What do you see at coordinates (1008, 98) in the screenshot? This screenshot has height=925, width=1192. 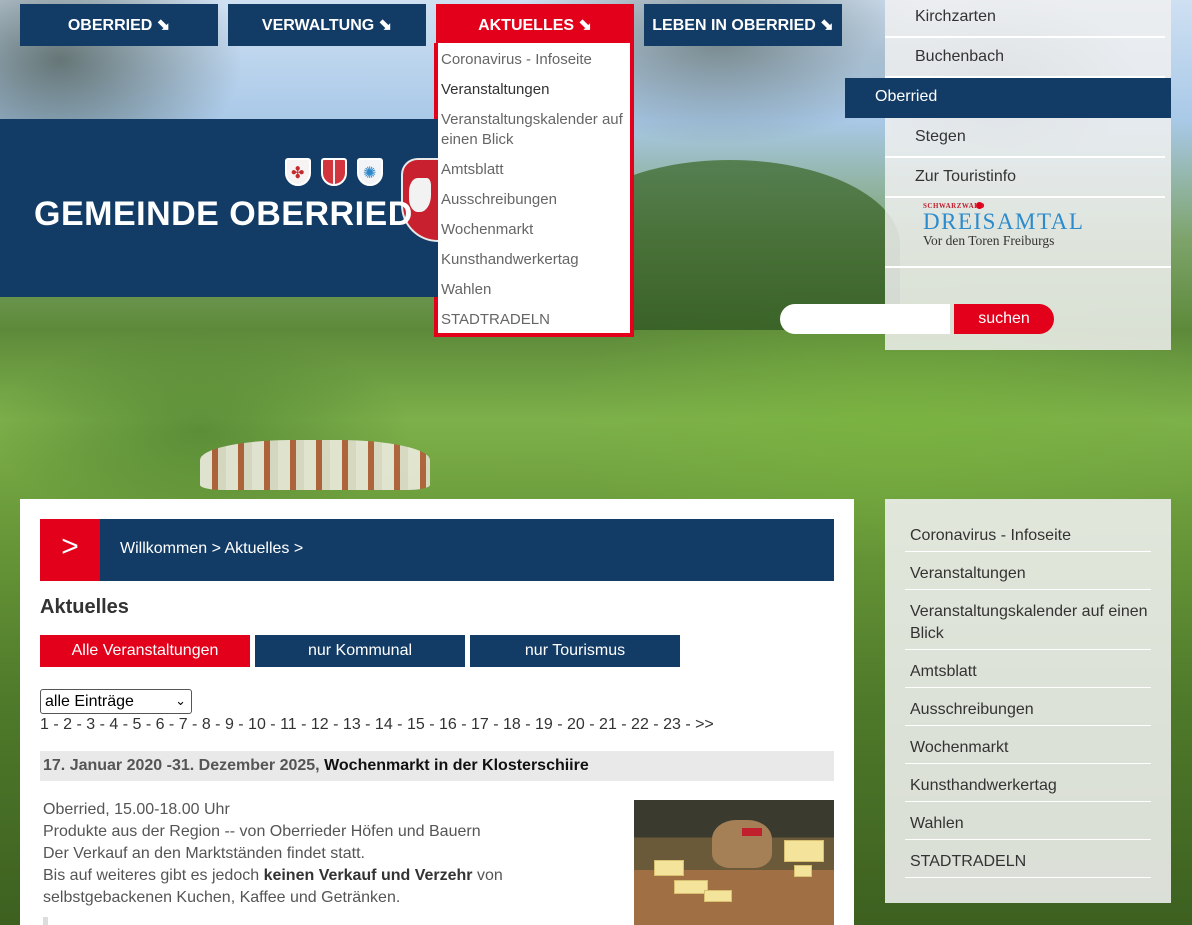 I see `town-item-oberried: Oberried` at bounding box center [1008, 98].